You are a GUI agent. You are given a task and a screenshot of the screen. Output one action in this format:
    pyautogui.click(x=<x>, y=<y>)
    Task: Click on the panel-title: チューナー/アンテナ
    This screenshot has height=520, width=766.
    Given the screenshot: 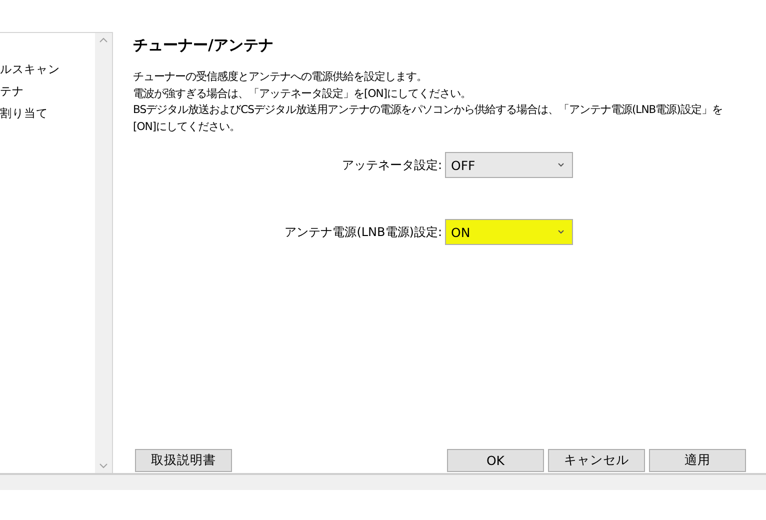 What is the action you would take?
    pyautogui.click(x=203, y=45)
    